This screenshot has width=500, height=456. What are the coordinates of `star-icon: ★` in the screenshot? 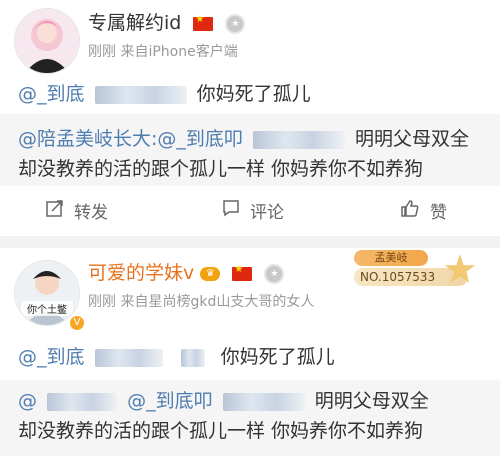 It's located at (460, 270).